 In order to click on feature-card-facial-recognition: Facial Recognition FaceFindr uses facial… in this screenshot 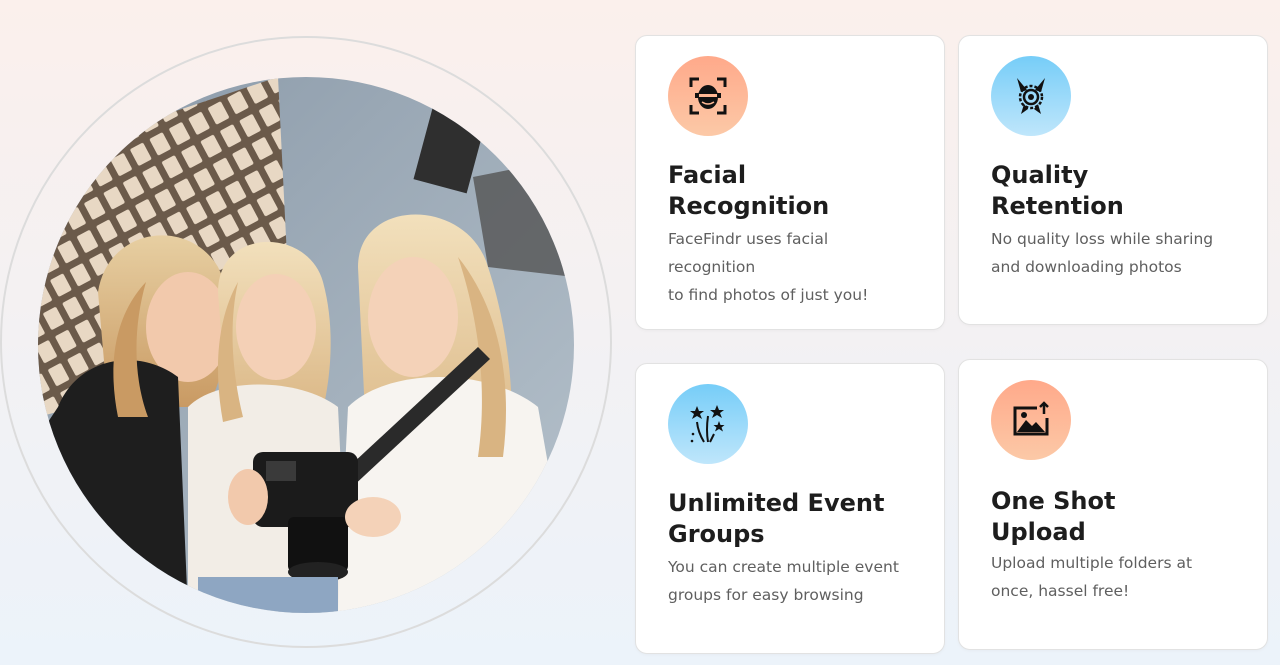, I will do `click(790, 182)`.